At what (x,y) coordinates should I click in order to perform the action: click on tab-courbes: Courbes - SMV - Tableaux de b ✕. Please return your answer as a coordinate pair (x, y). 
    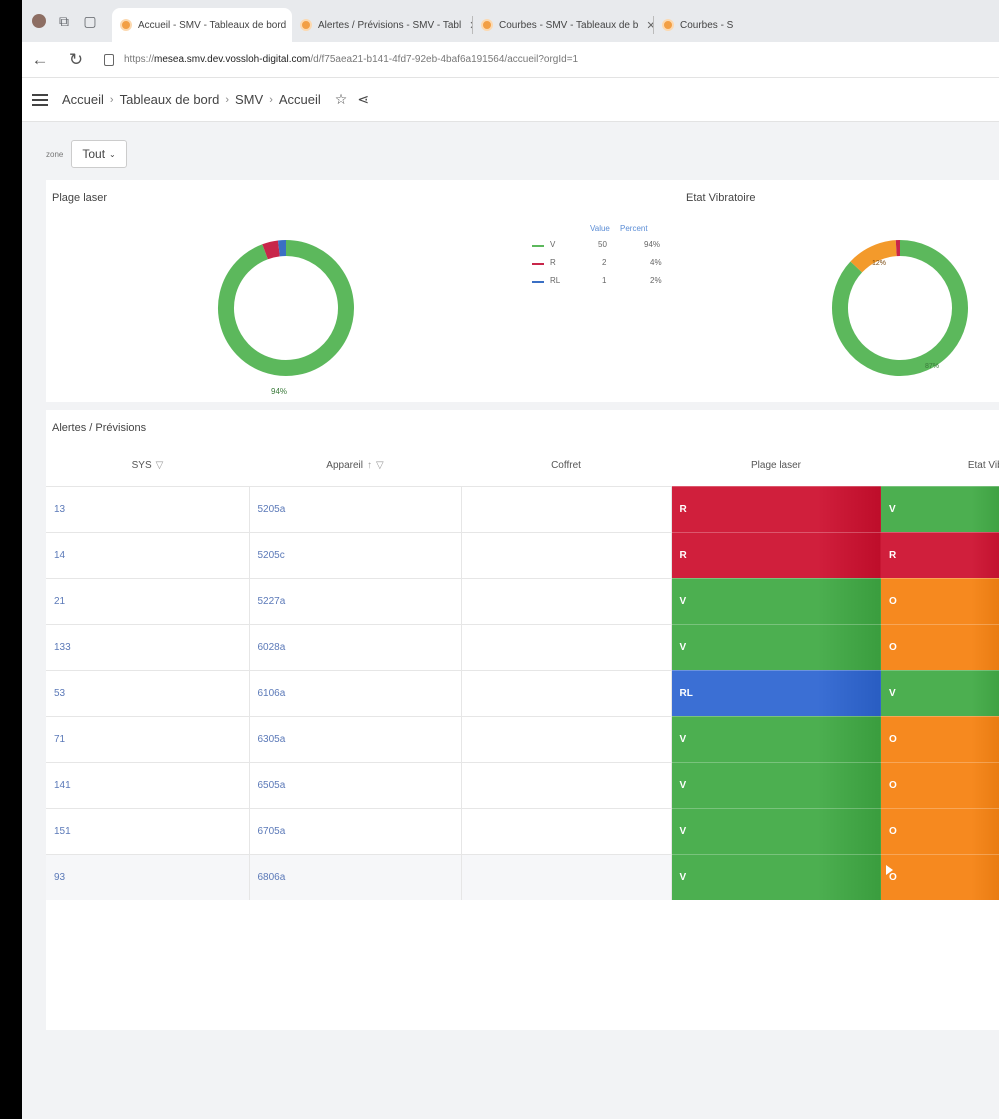
    Looking at the image, I should click on (563, 25).